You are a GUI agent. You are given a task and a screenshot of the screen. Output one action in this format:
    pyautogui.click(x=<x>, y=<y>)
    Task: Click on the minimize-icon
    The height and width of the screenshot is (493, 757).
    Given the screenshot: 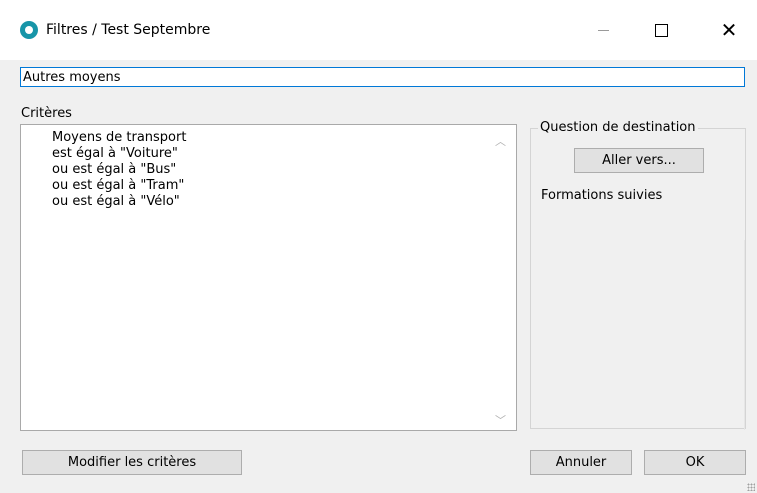 What is the action you would take?
    pyautogui.click(x=603, y=30)
    